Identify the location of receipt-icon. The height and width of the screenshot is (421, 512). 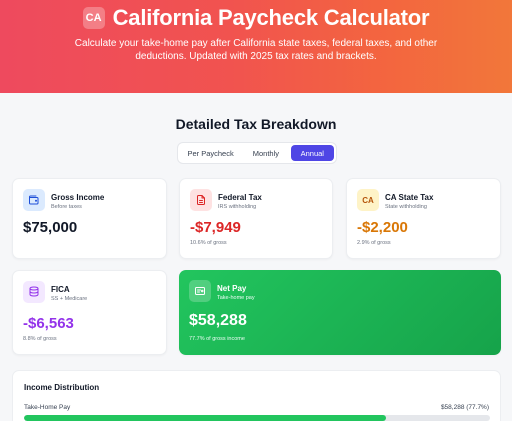
(200, 291).